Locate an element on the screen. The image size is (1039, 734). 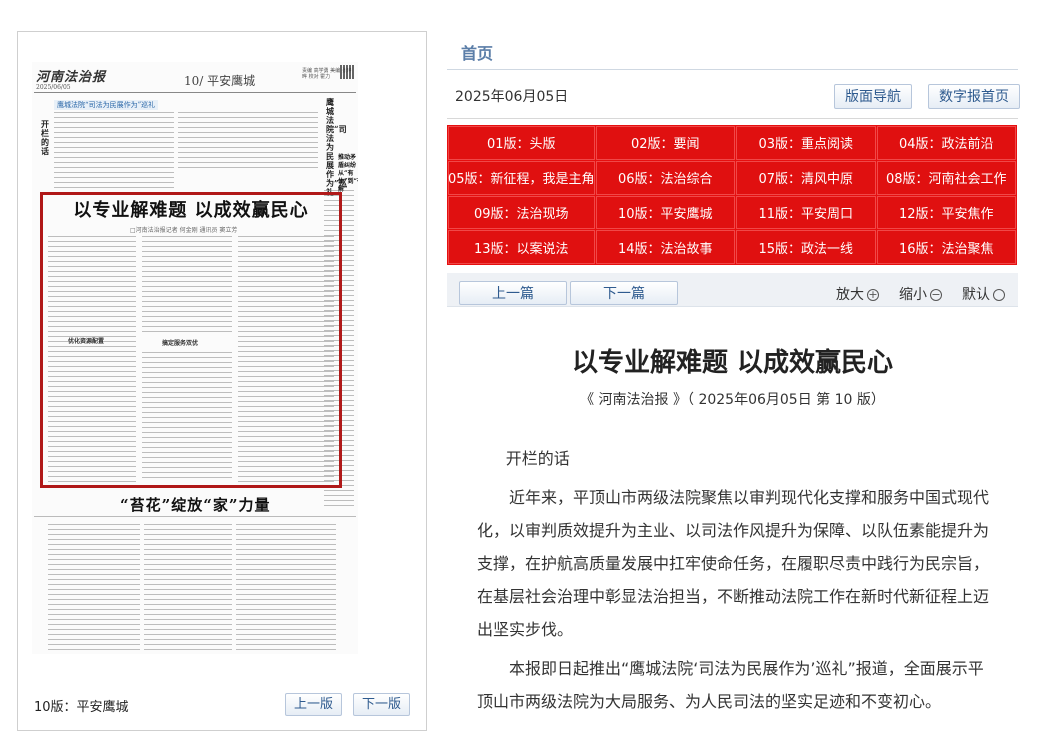
page-date: 2025/06/05 is located at coordinates (53, 87).